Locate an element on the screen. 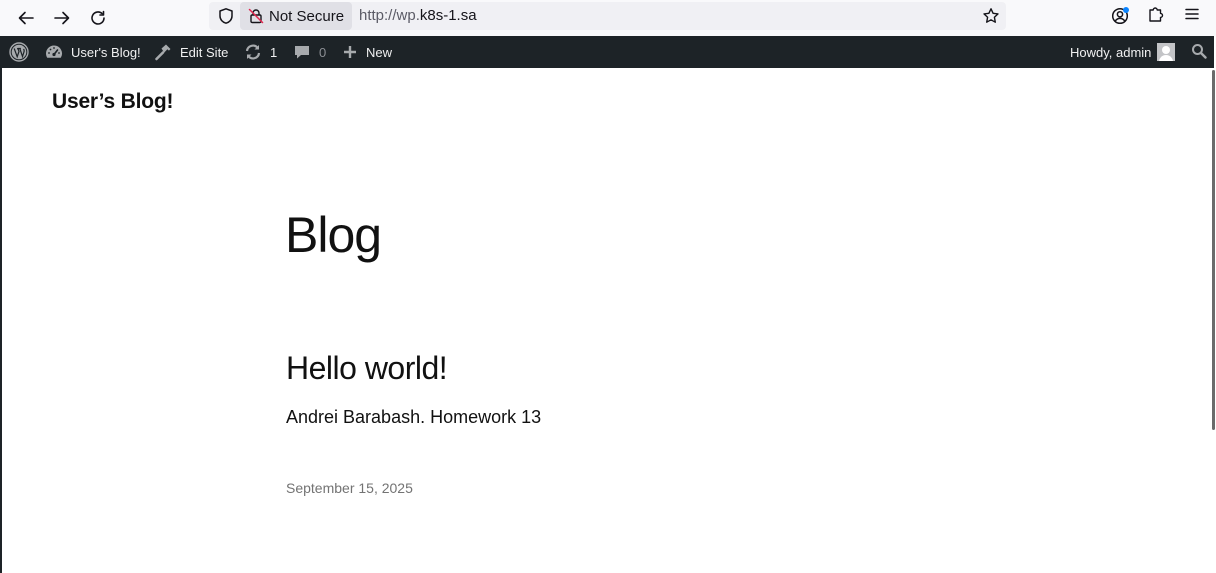 This screenshot has width=1216, height=573. security-indicator: Not Secure is located at coordinates (296, 16).